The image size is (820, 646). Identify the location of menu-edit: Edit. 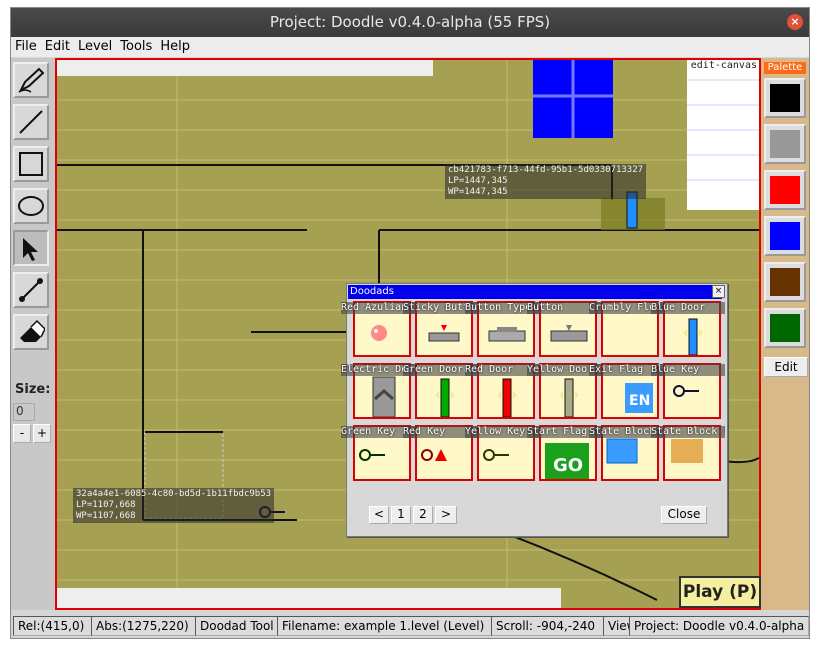
(57, 47).